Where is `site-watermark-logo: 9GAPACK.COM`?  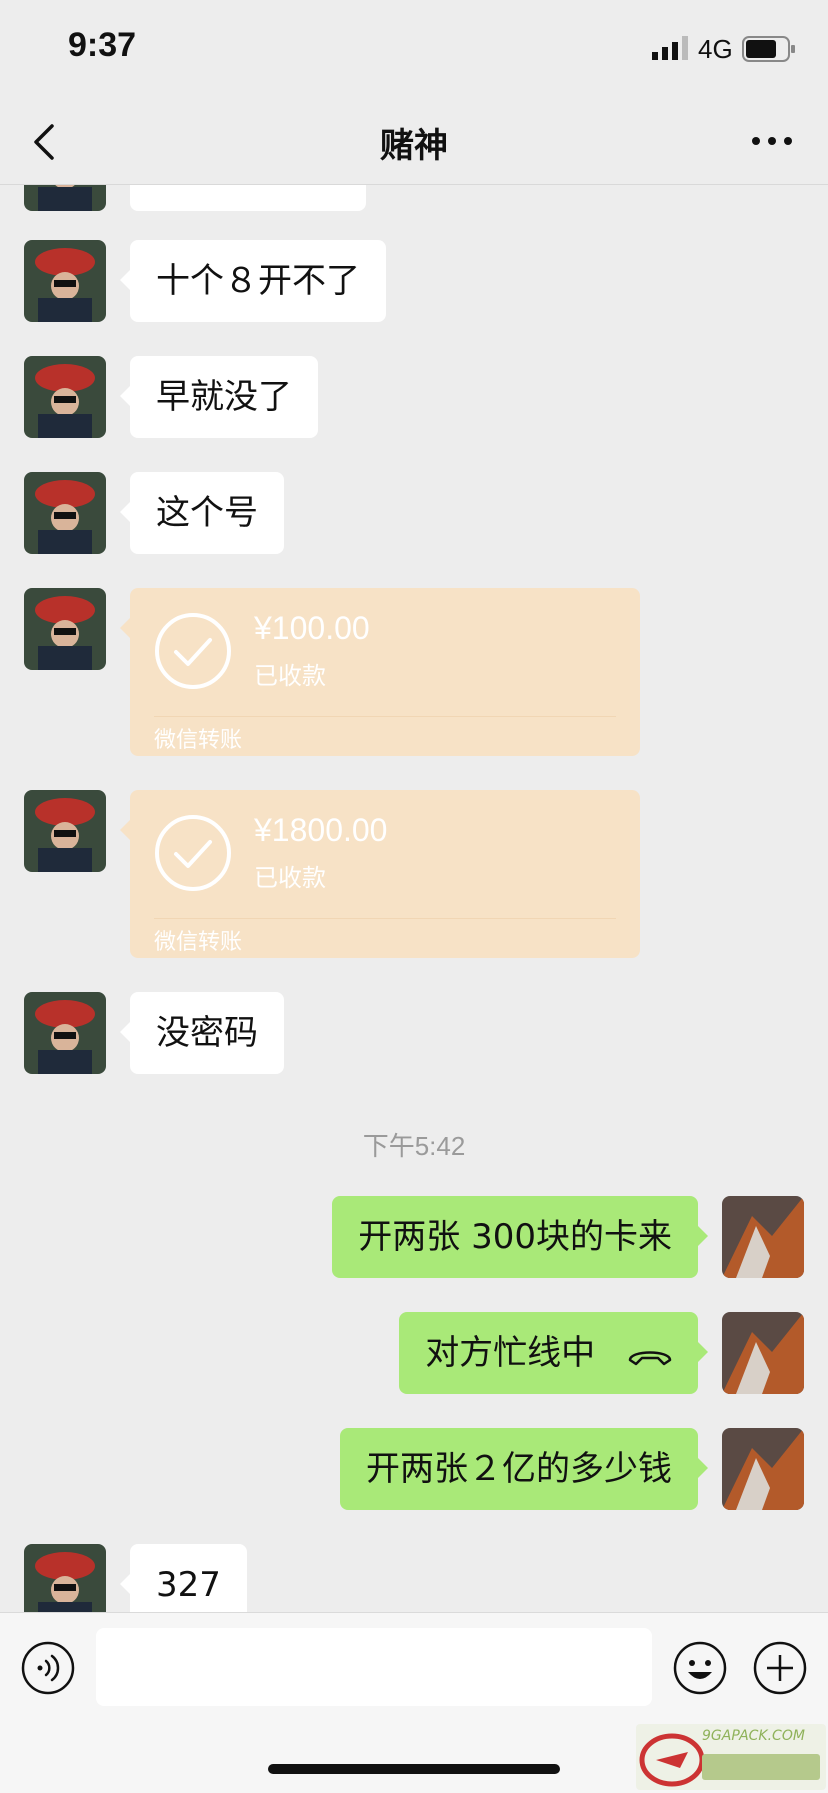
site-watermark-logo: 9GAPACK.COM is located at coordinates (731, 1757).